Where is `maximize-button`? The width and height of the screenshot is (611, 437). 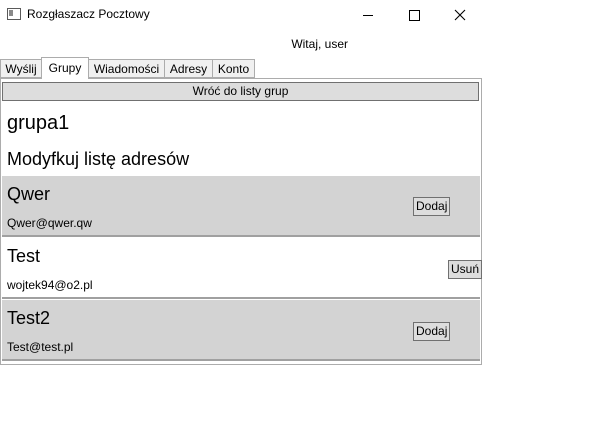 maximize-button is located at coordinates (414, 15).